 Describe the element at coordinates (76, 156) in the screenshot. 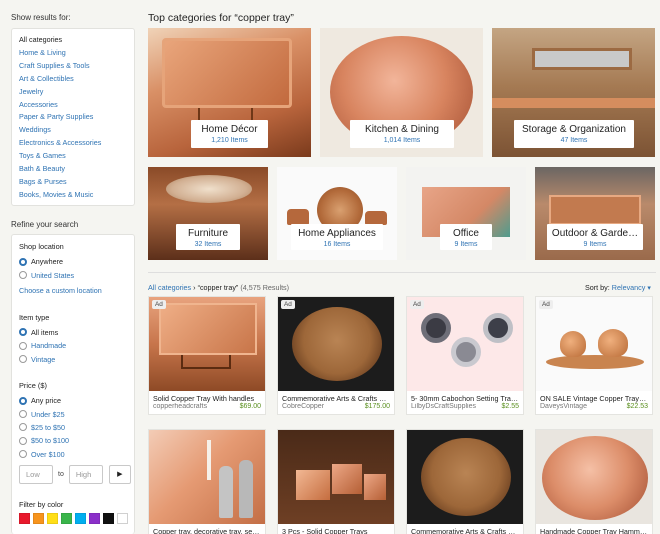

I see `category-toys-games: Toys & Games` at that location.